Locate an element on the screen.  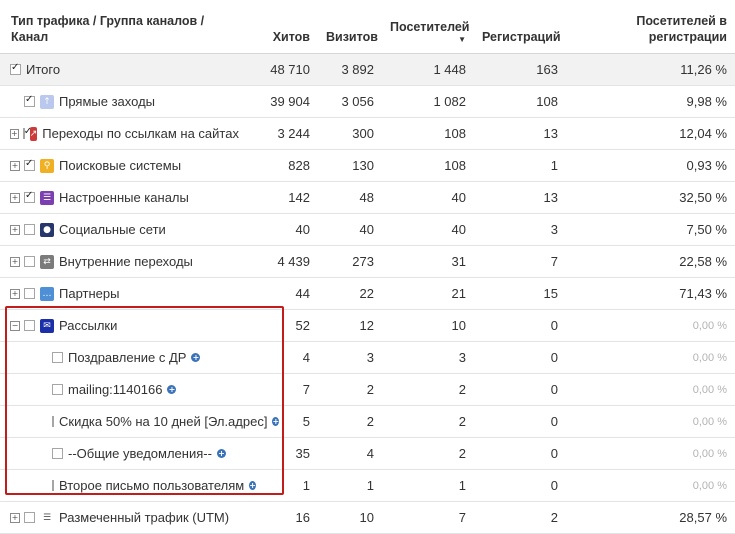
cell-reg_visitors: 11,26 % is located at coordinates (650, 69).